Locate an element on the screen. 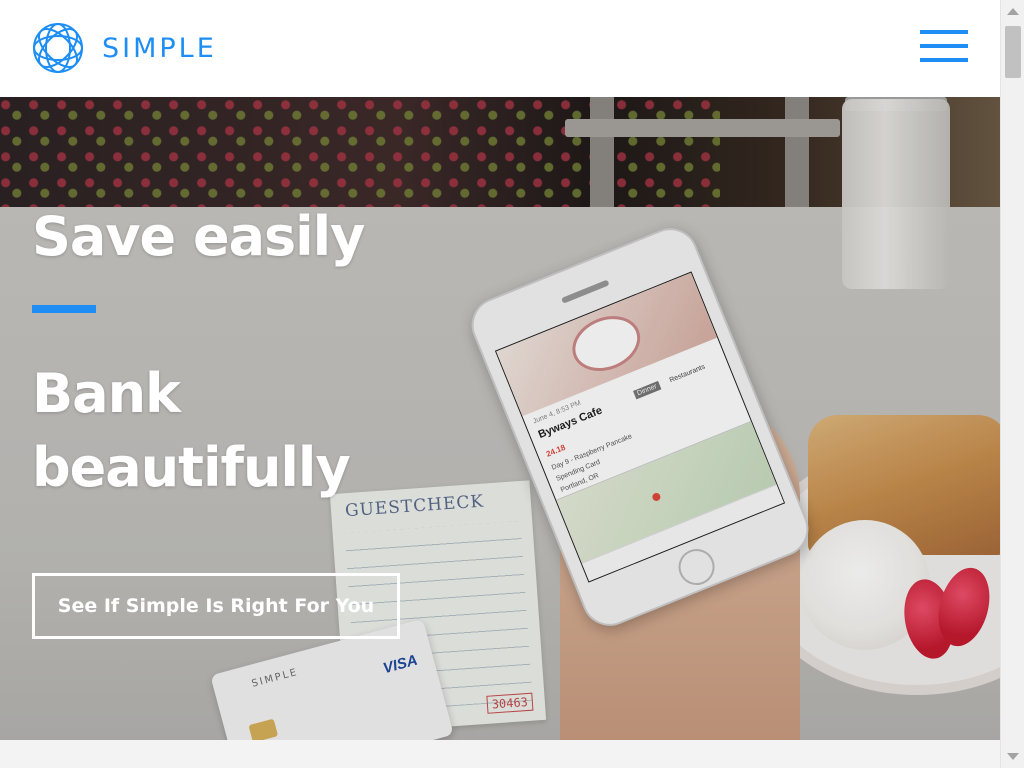 The width and height of the screenshot is (1024, 768). accent-bar is located at coordinates (64, 309).